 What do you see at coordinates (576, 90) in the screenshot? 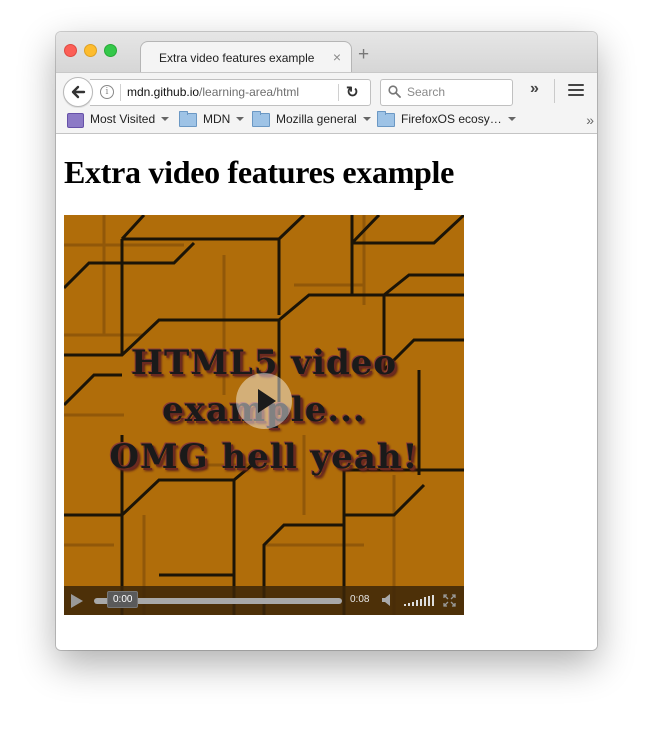
I see `hamburger-menu-icon` at bounding box center [576, 90].